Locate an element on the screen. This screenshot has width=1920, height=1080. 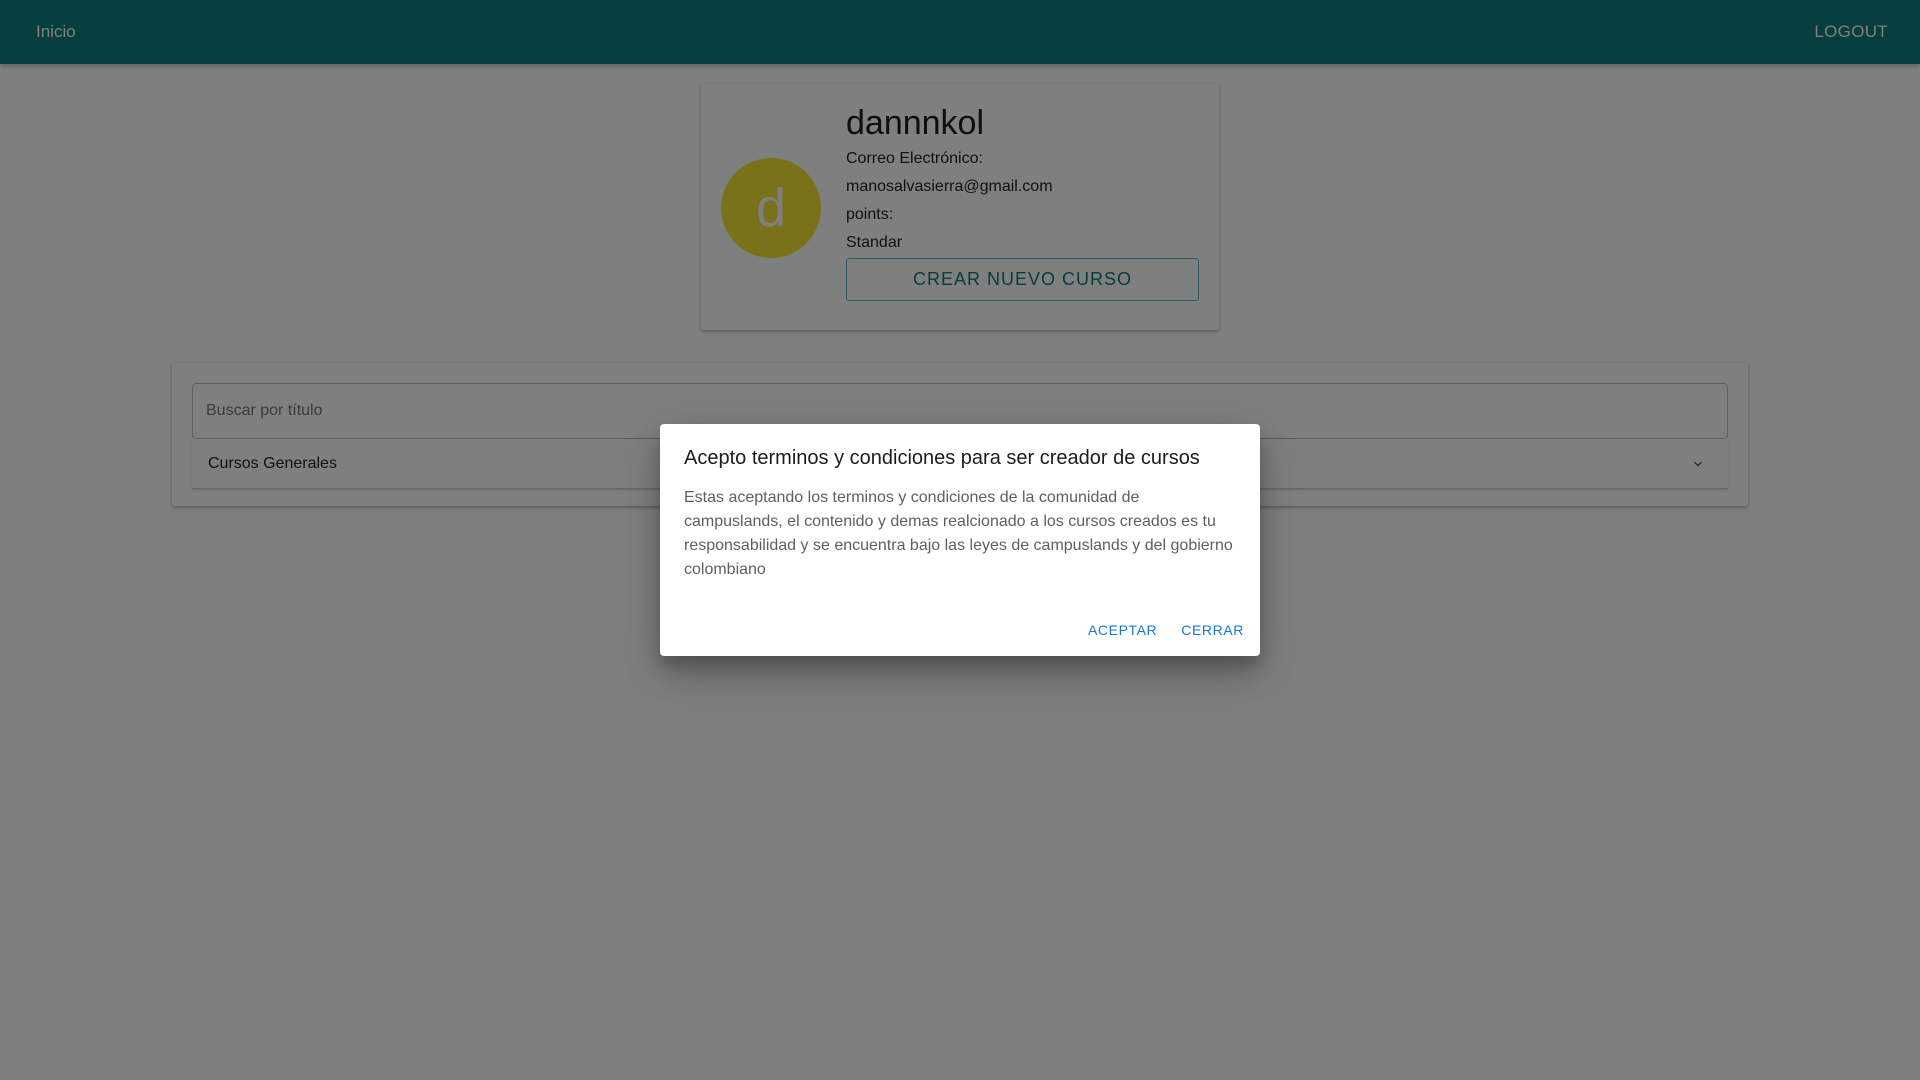
accept-button: ACEPTAR is located at coordinates (1122, 630).